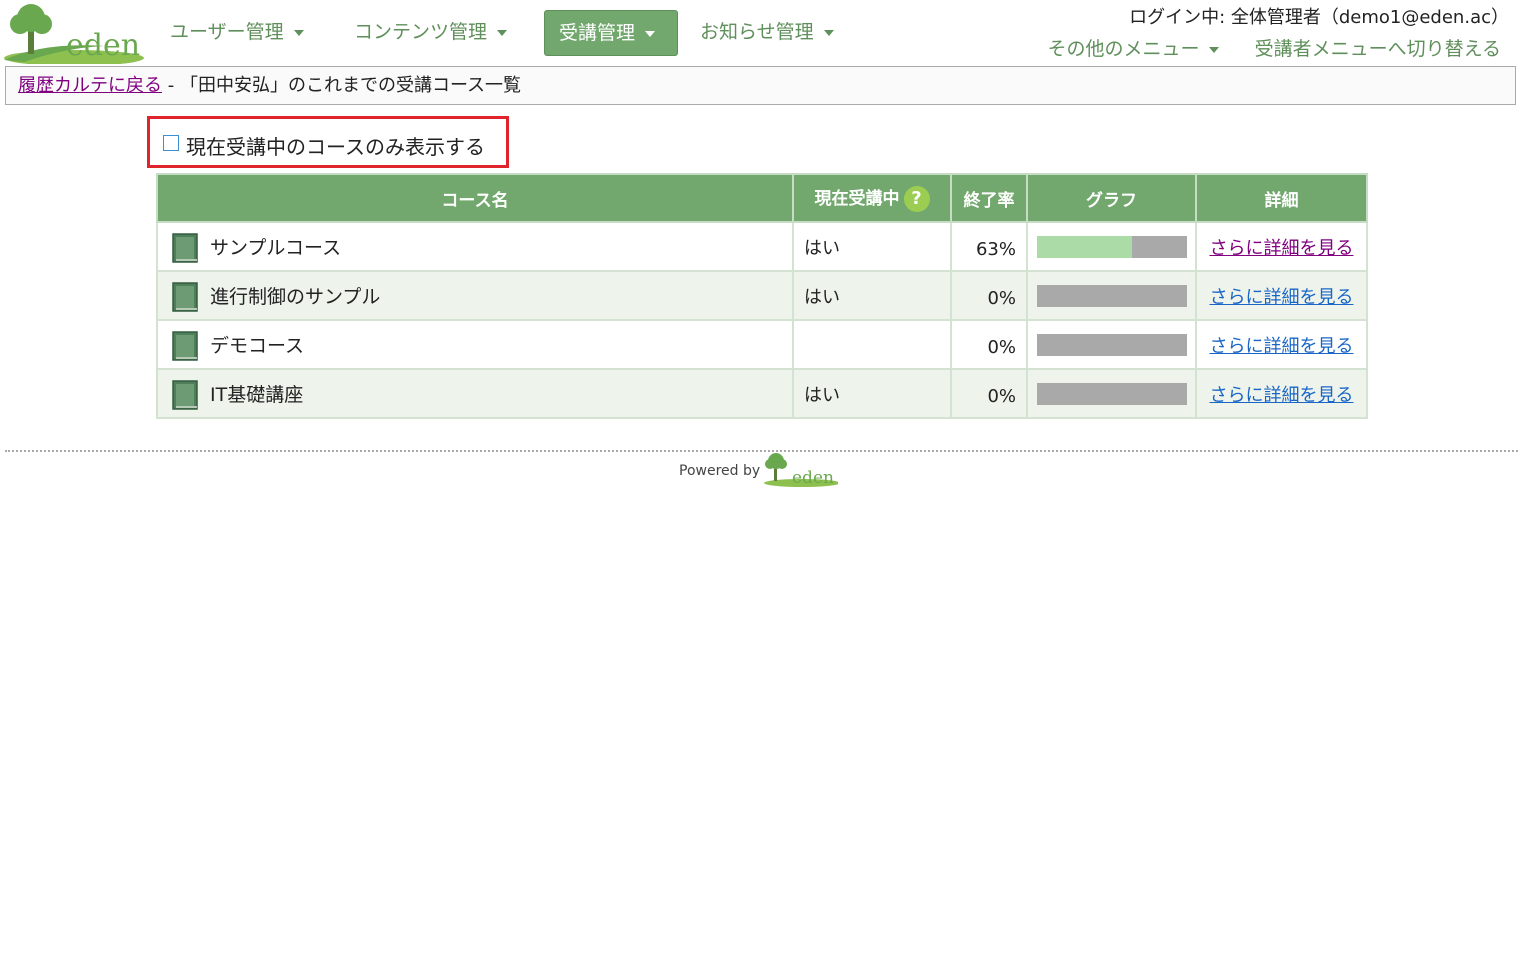 This screenshot has height=965, width=1523. What do you see at coordinates (421, 32) in the screenshot?
I see `nav-label: コンテンツ管理` at bounding box center [421, 32].